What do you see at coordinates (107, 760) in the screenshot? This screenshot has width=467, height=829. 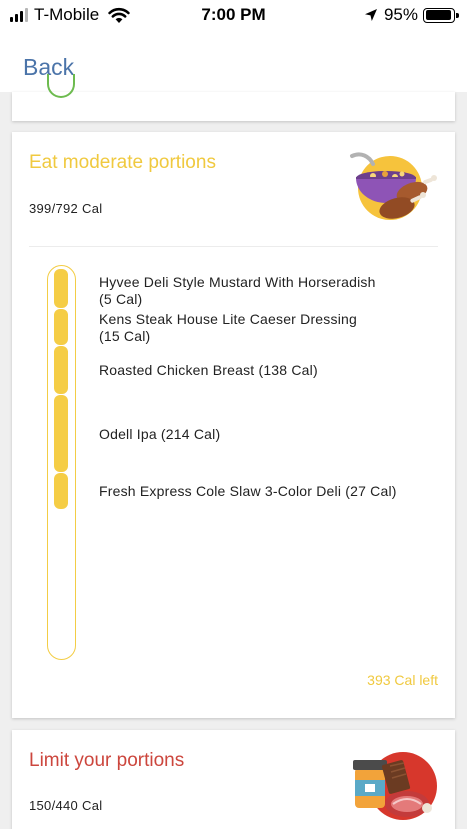 I see `card-title: Limit your portions` at bounding box center [107, 760].